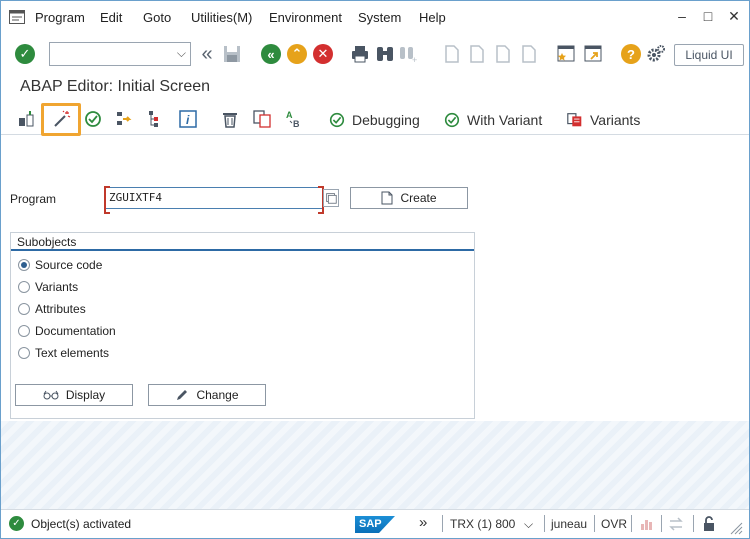 The width and height of the screenshot is (750, 539). I want to click on menu-help: Help, so click(432, 17).